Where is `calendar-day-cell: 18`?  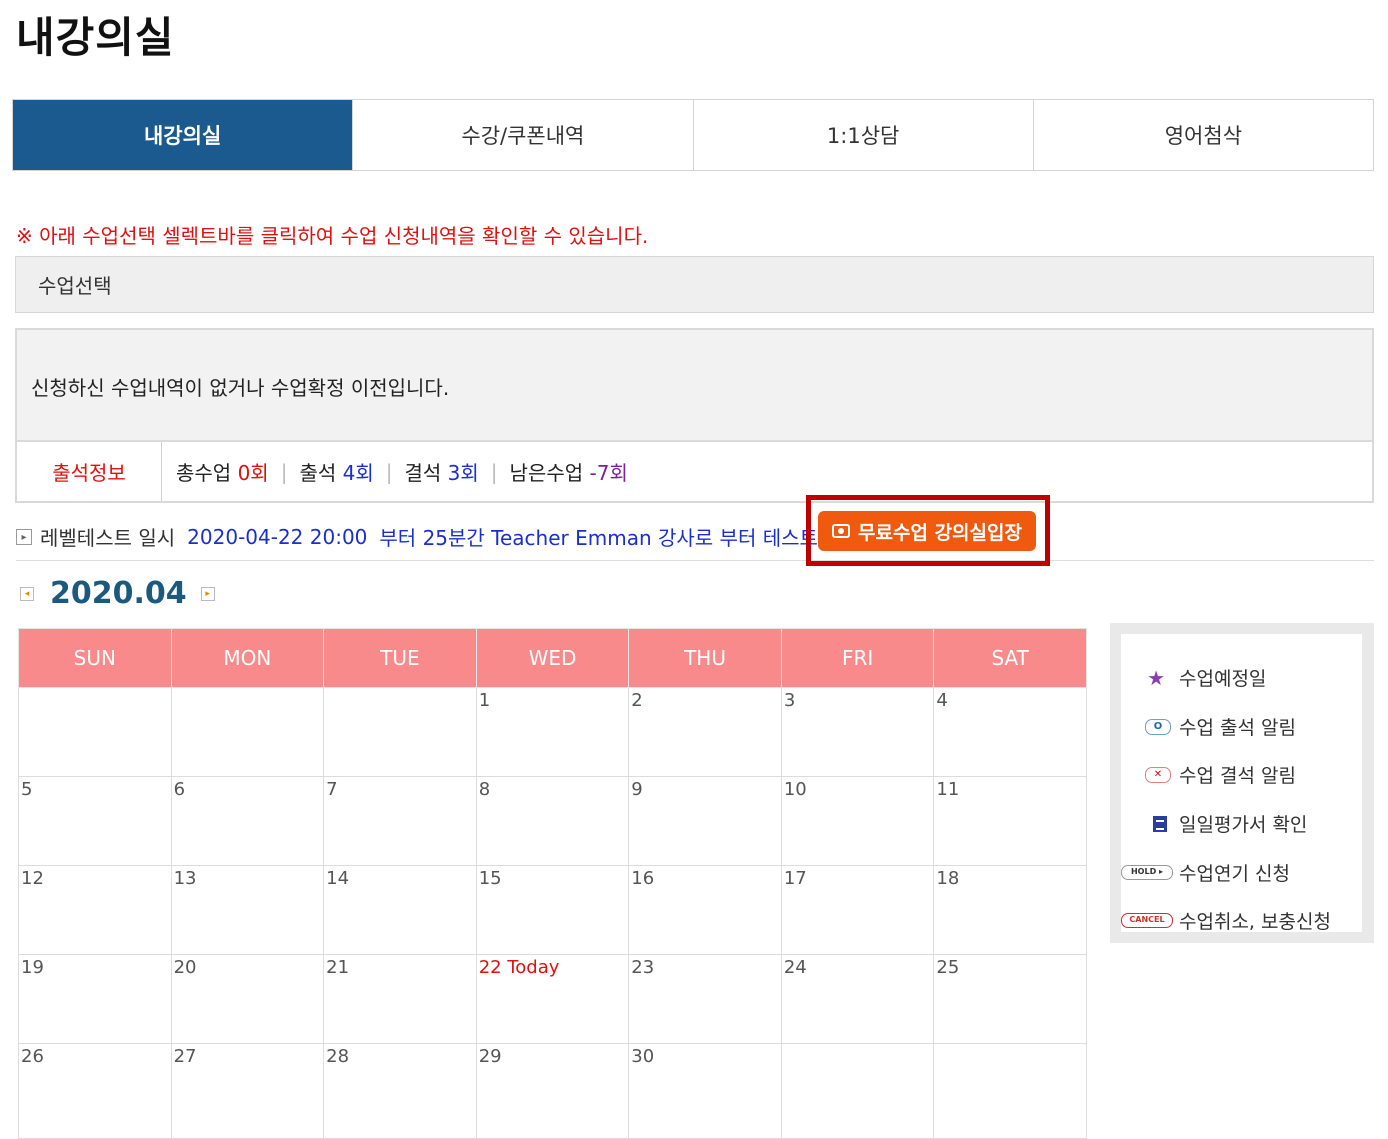 calendar-day-cell: 18 is located at coordinates (1010, 910).